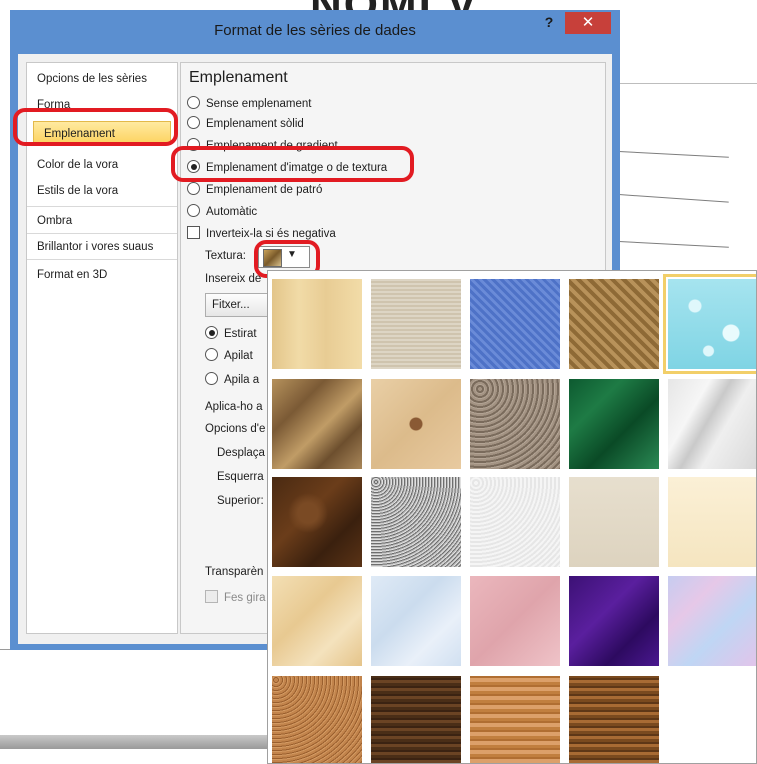 Image resolution: width=757 pixels, height=764 pixels. I want to click on background-scrollbar, so click(150, 742).